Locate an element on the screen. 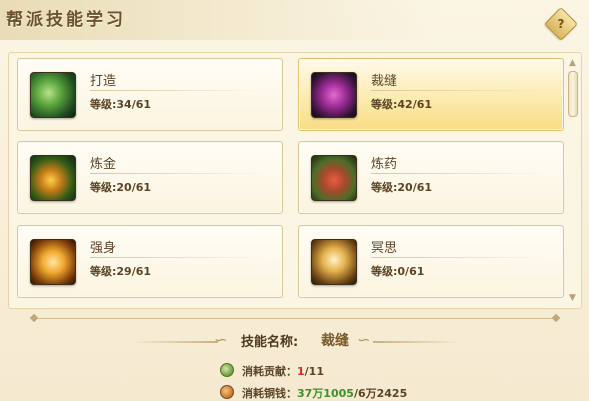  ornament-line-right is located at coordinates (417, 342).